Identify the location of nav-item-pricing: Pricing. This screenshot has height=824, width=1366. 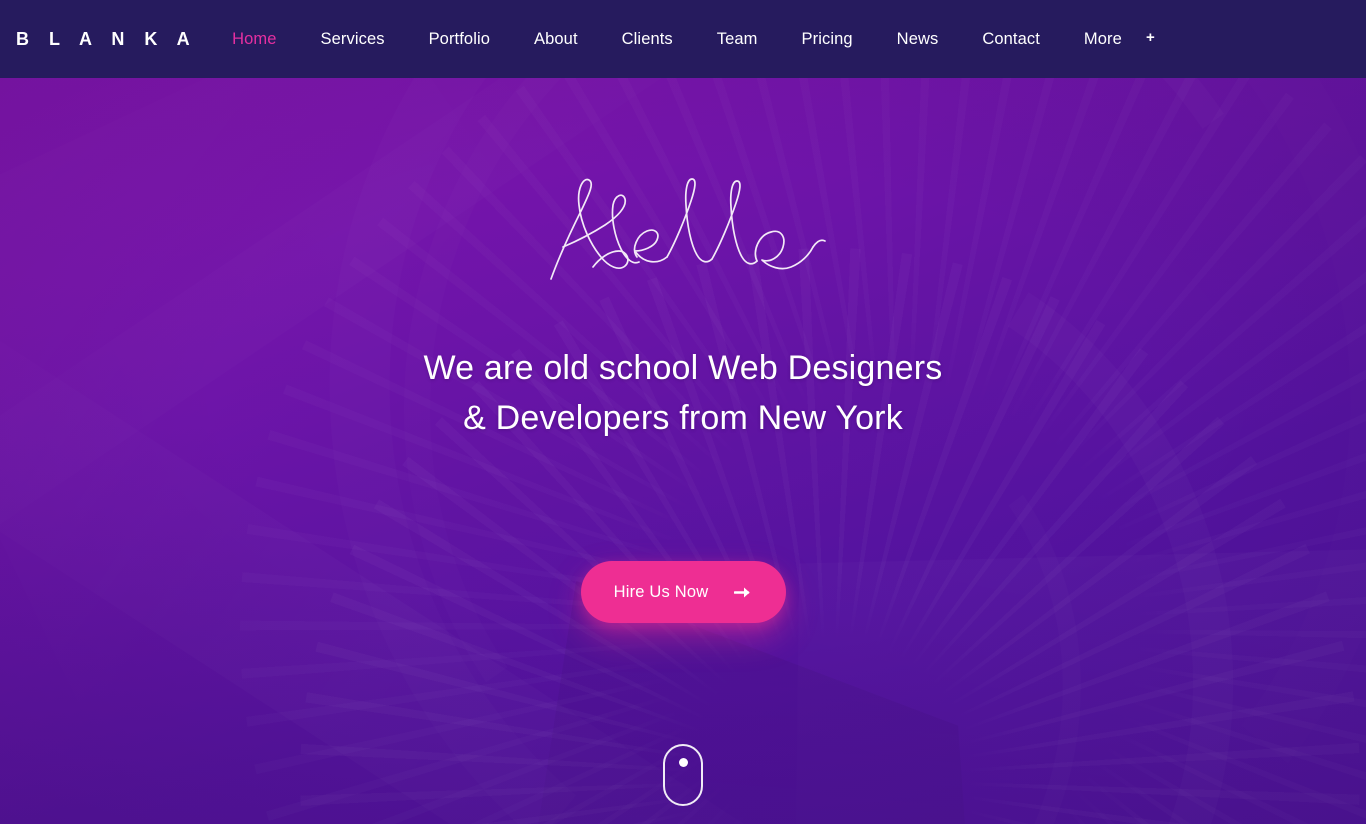
(827, 39).